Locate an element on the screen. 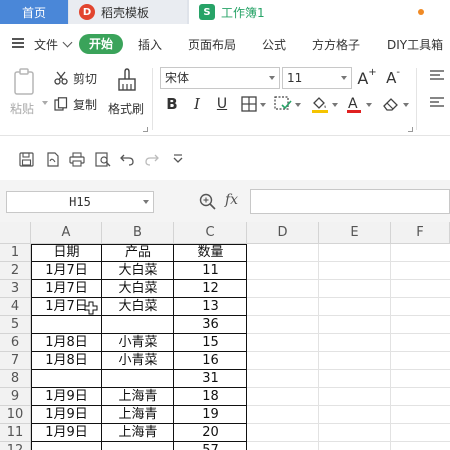 The image size is (450, 450). font-name-select: 宋体 is located at coordinates (220, 78).